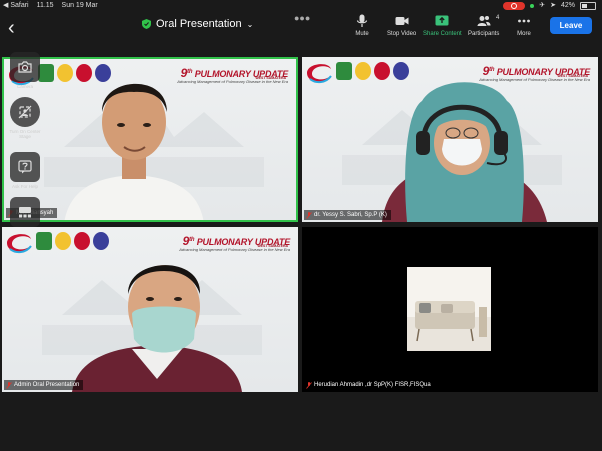 This screenshot has height=451, width=602. I want to click on gallery-layout-icon, so click(25, 212).